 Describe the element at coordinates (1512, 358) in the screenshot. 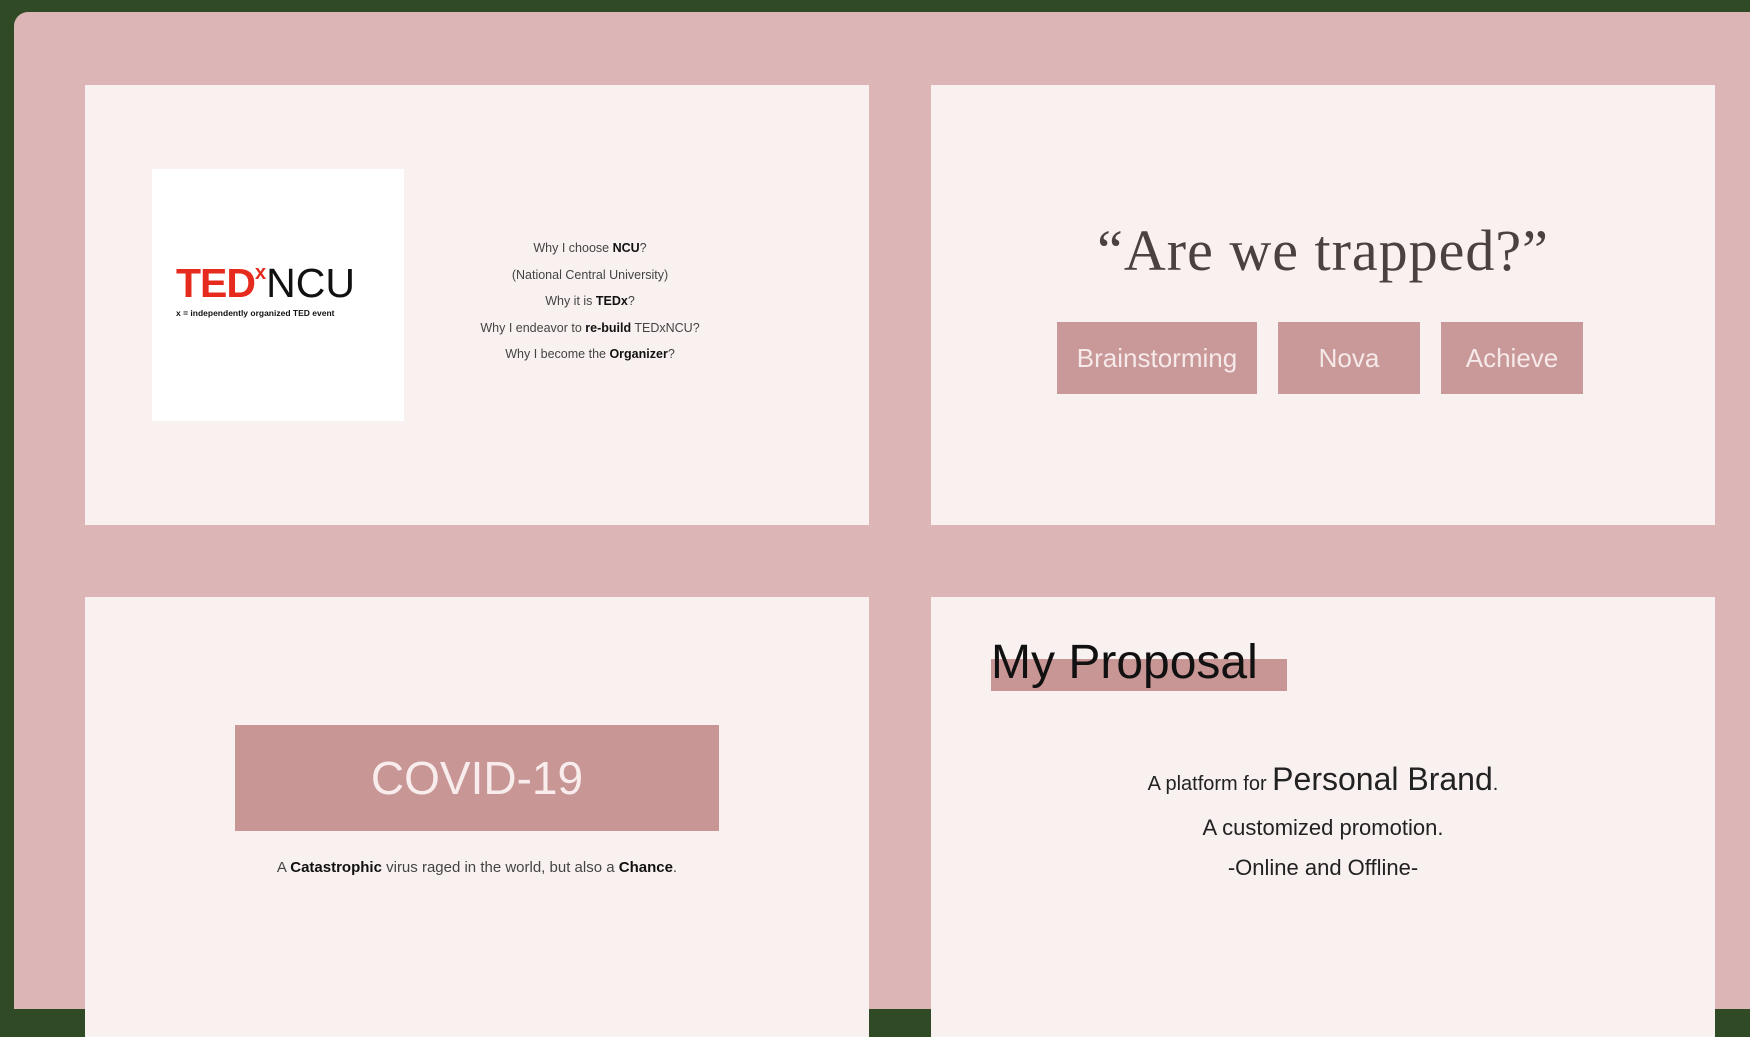

I see `tag-achieve: Achieve` at that location.